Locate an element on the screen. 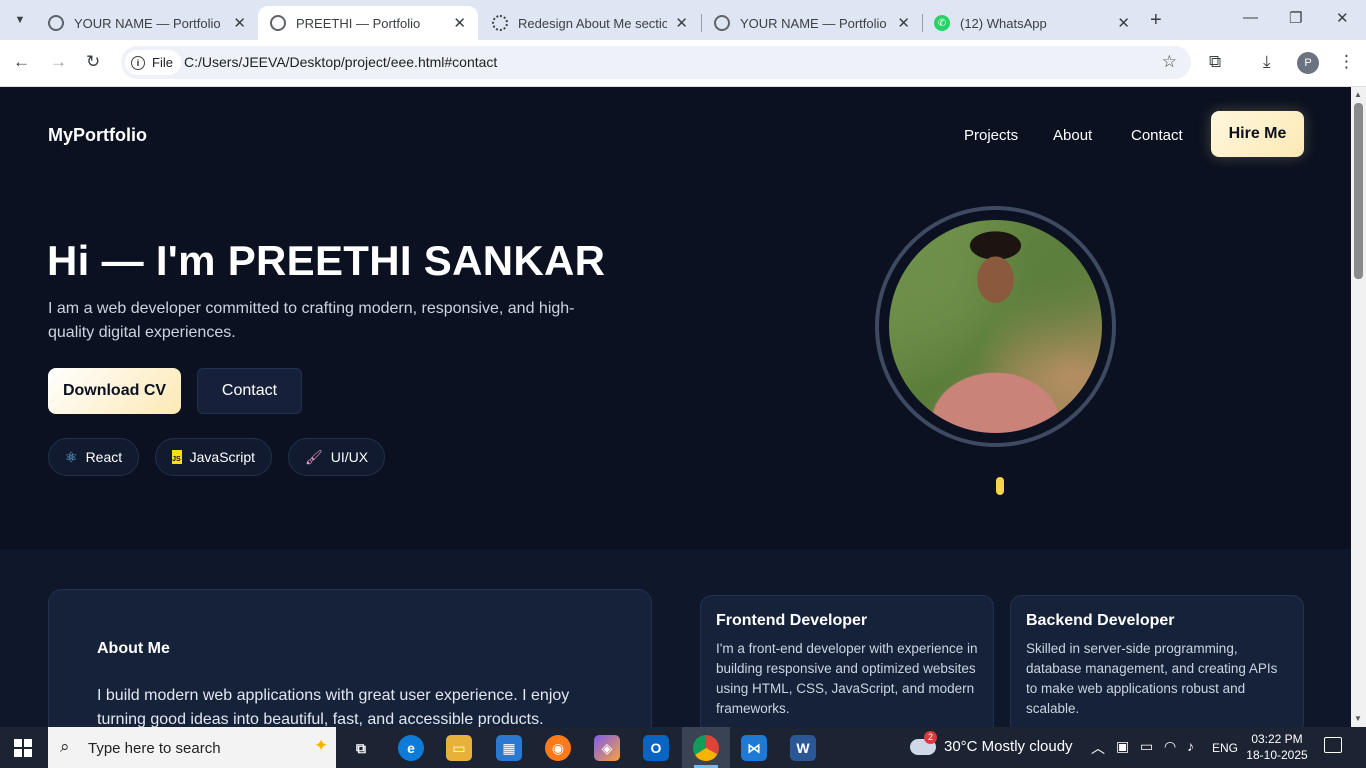 The height and width of the screenshot is (768, 1366). skill-label: UI/UX is located at coordinates (349, 457).